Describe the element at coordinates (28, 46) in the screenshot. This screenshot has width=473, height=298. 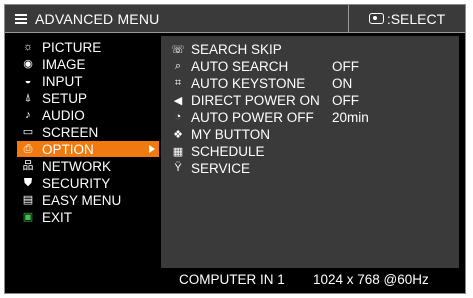
I see `picture-icon: ☼` at that location.